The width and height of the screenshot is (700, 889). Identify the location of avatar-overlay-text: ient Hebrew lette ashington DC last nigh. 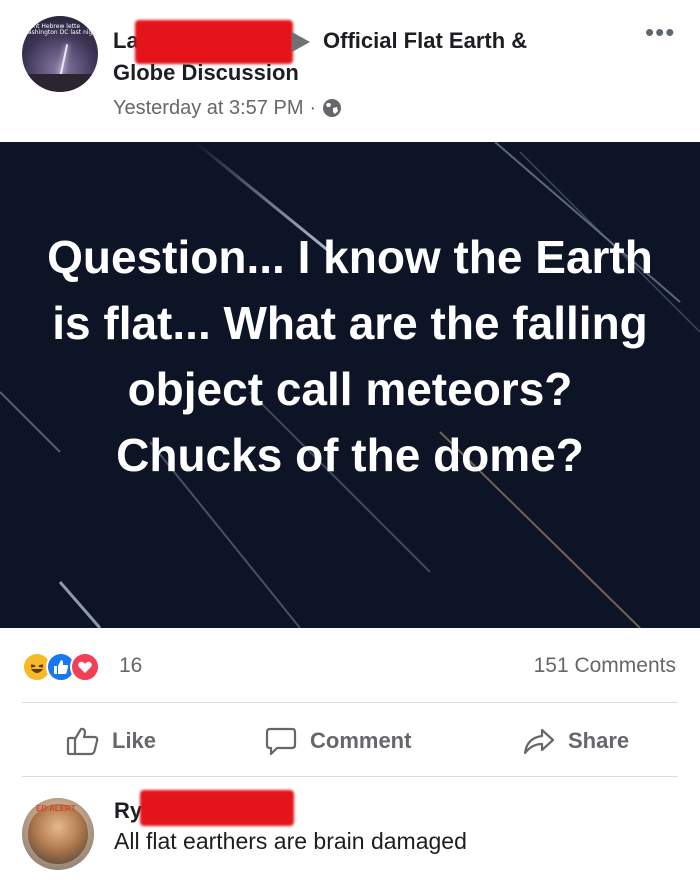
(62, 30).